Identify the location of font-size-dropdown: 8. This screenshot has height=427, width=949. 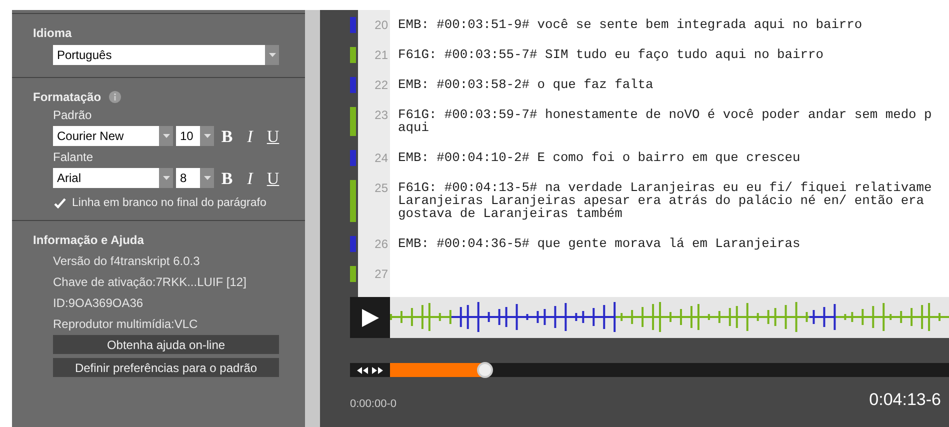
(195, 178).